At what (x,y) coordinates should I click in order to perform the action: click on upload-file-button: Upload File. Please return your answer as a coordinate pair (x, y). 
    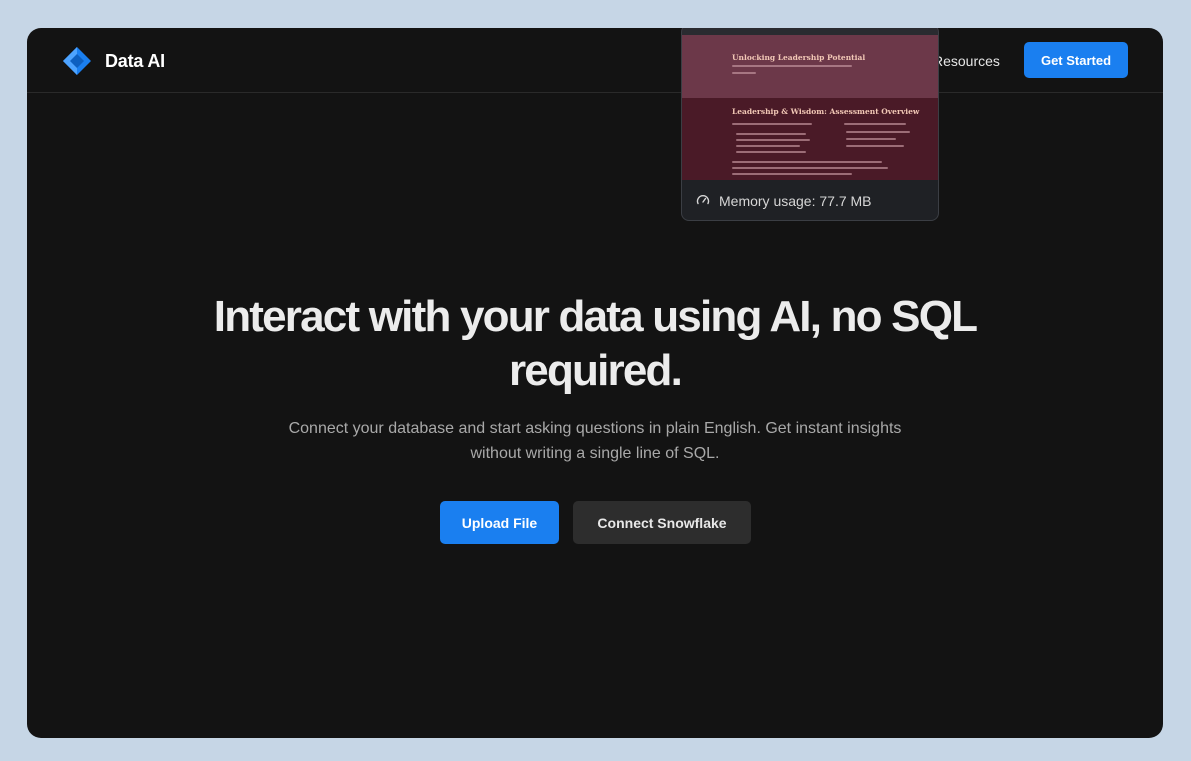
    Looking at the image, I should click on (499, 522).